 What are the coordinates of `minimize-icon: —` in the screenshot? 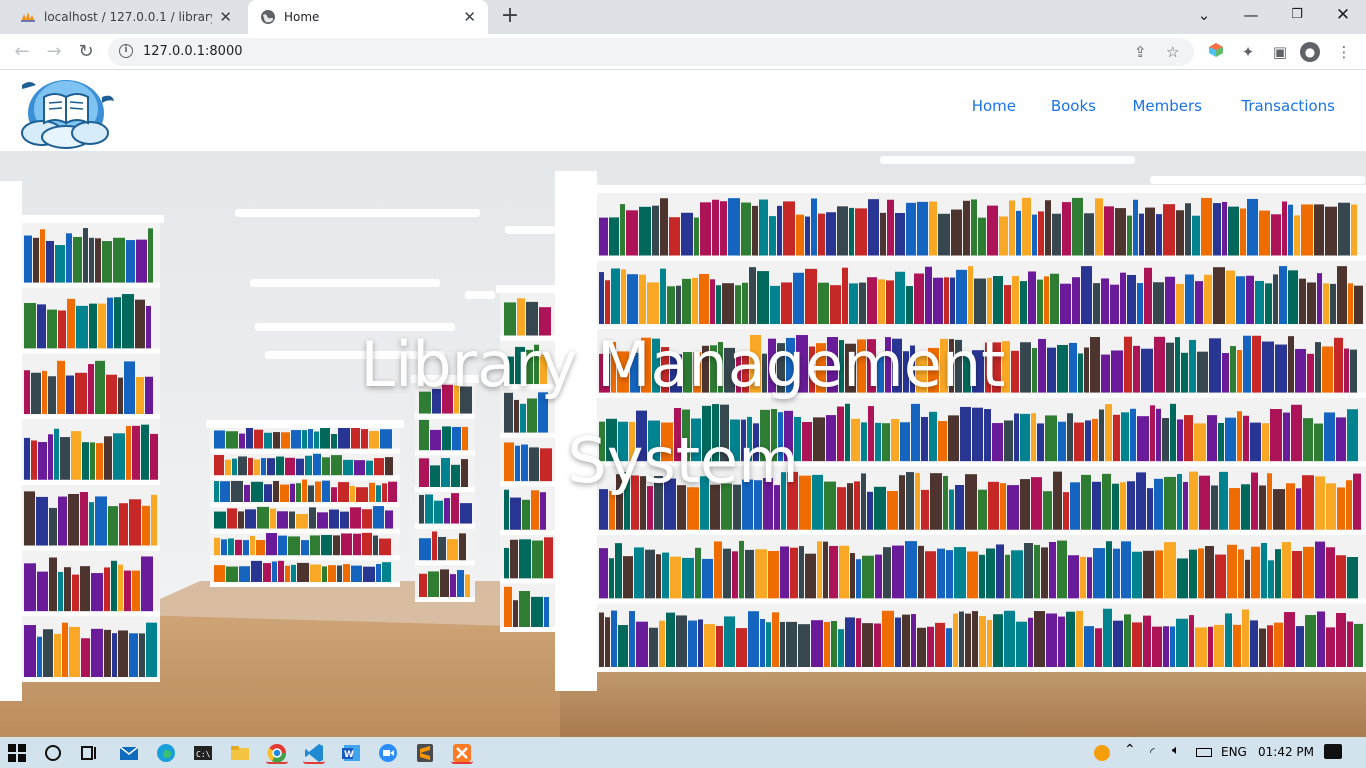 It's located at (1251, 15).